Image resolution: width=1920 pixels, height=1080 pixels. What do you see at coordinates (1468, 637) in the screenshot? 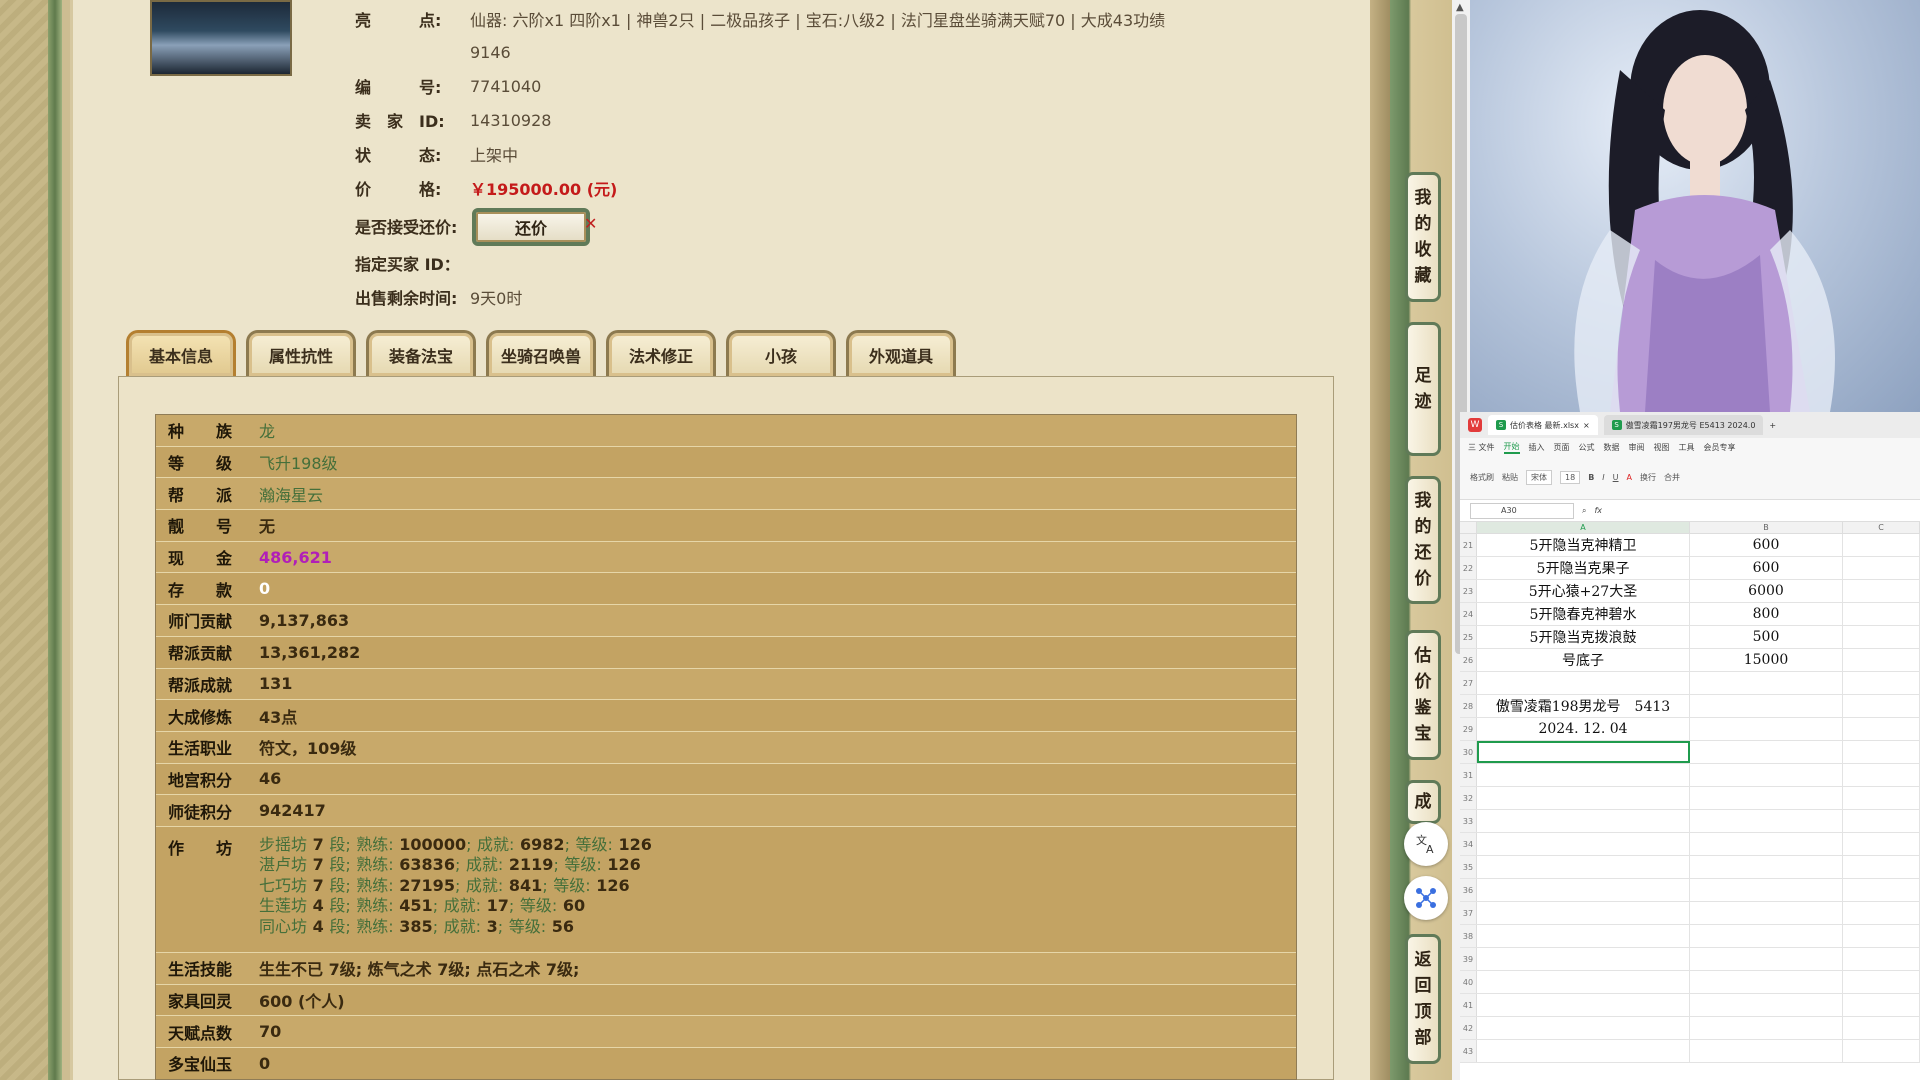
I see `row-number: 25` at bounding box center [1468, 637].